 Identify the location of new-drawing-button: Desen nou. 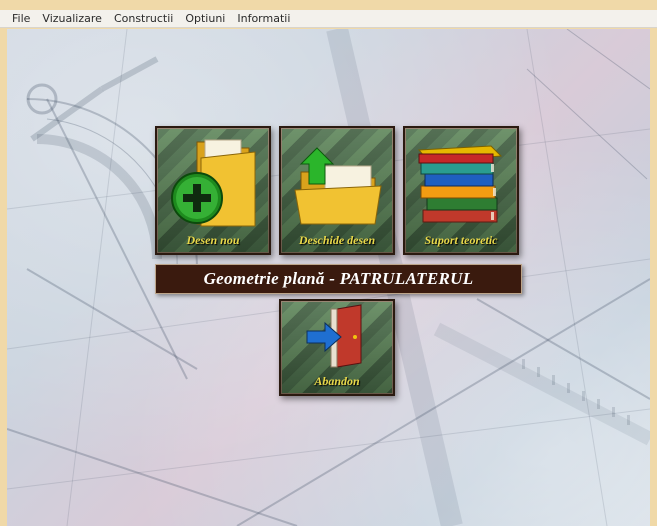
(213, 190).